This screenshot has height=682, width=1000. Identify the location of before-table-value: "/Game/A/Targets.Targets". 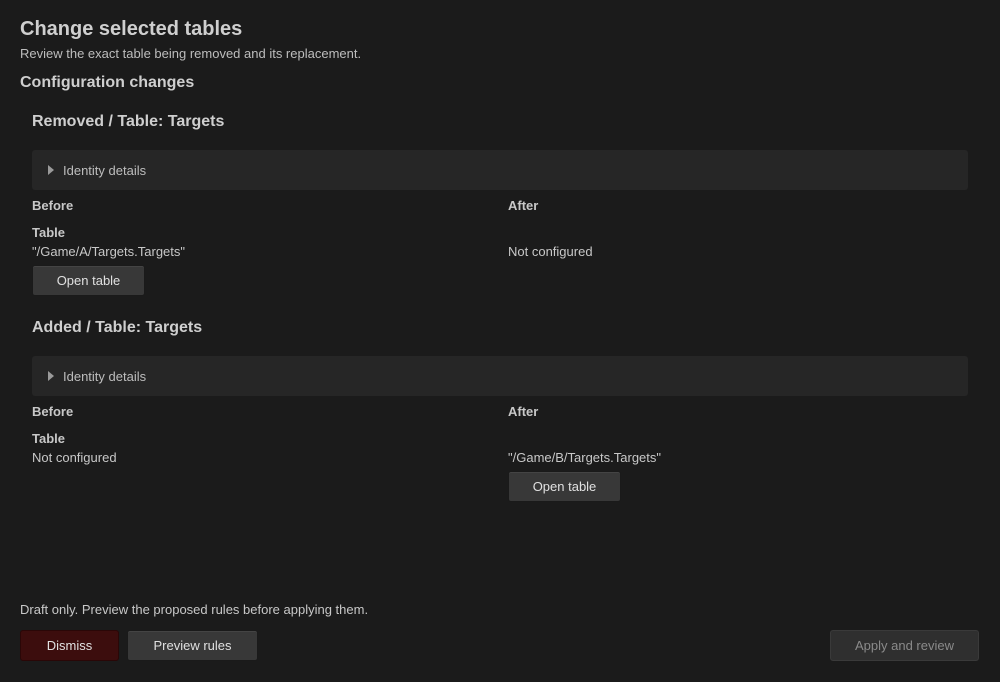
(109, 251).